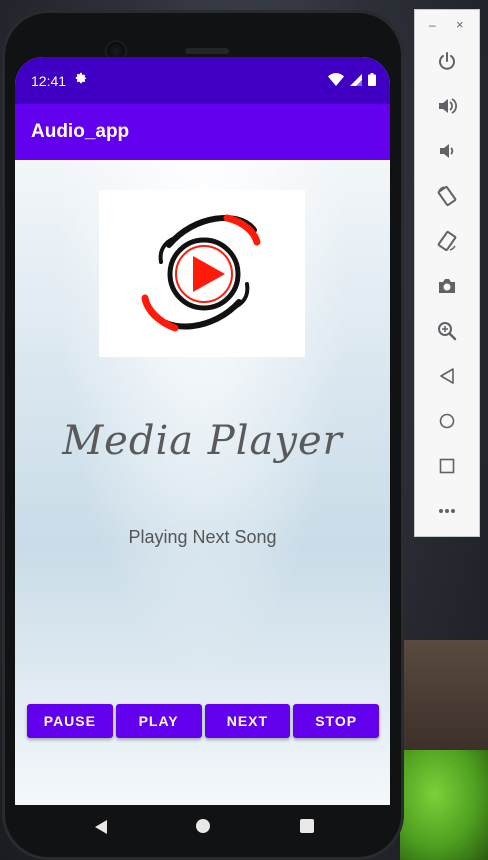 The height and width of the screenshot is (860, 488). I want to click on emulator-home-button, so click(447, 421).